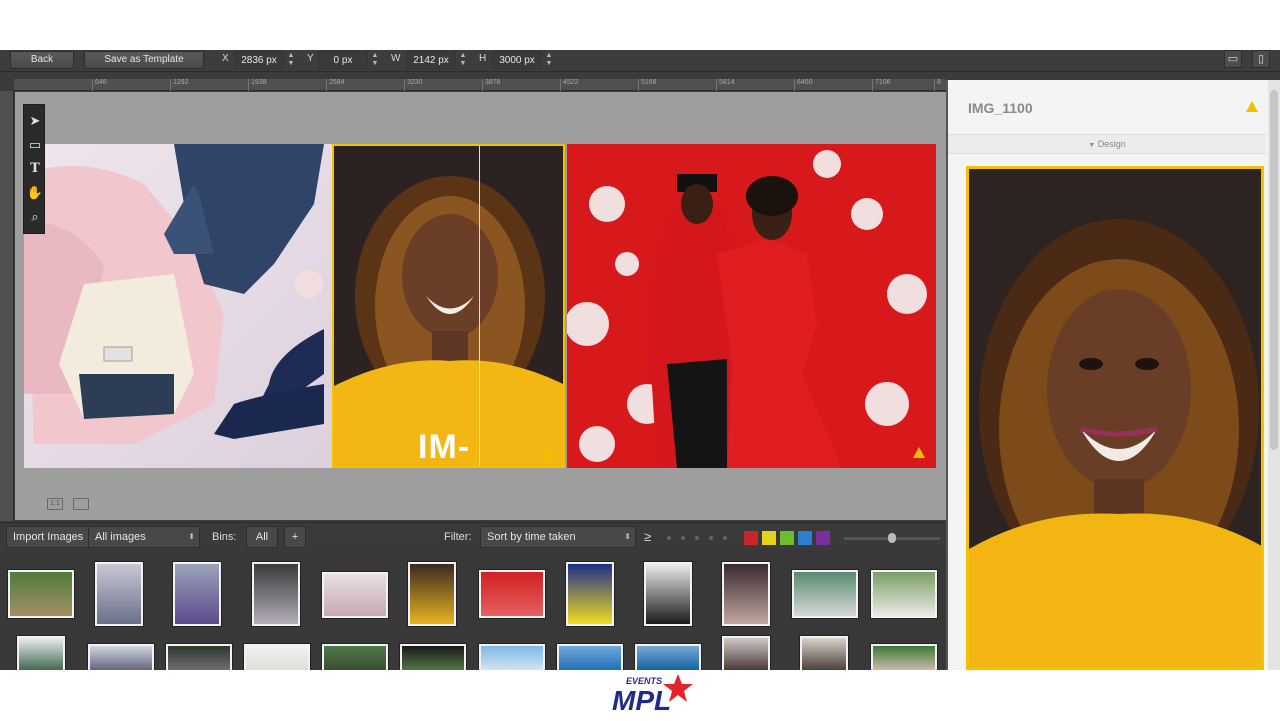 The image size is (1280, 721). Describe the element at coordinates (55, 504) in the screenshot. I see `zoom-1-1-button: 1:1` at that location.